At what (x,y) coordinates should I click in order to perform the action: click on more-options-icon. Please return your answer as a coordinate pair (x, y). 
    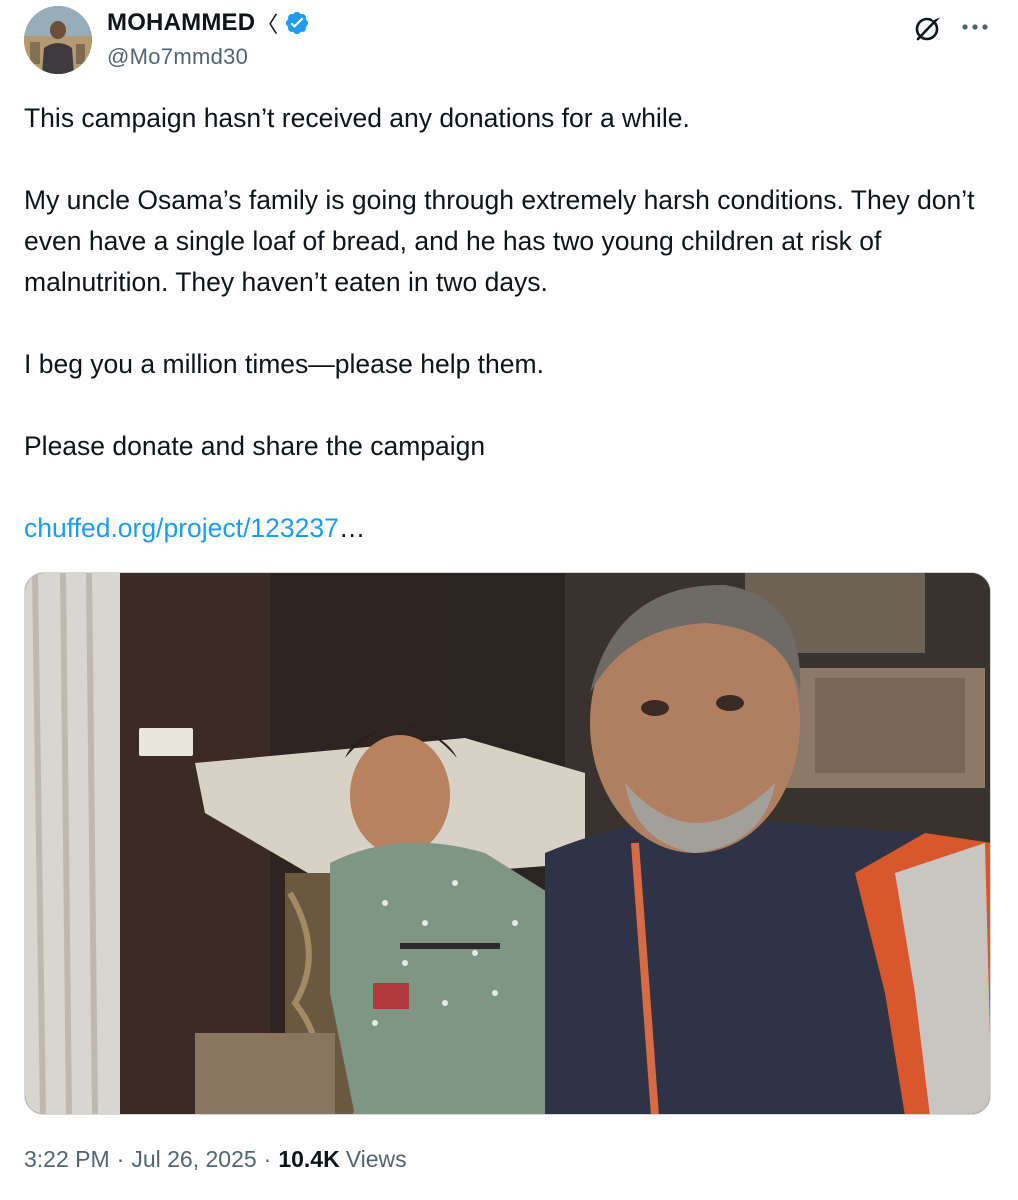
    Looking at the image, I should click on (975, 27).